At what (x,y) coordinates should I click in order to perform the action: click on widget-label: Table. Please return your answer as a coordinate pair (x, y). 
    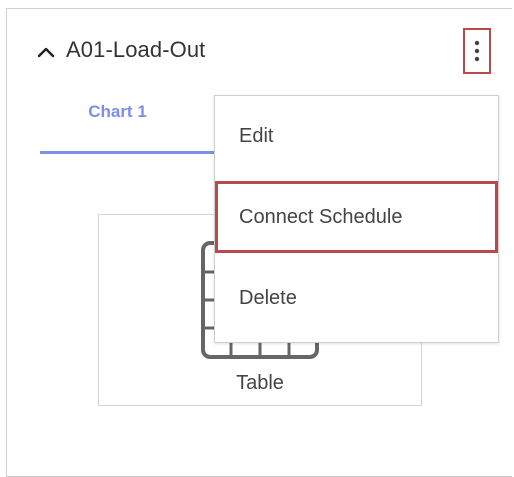
    Looking at the image, I should click on (260, 383).